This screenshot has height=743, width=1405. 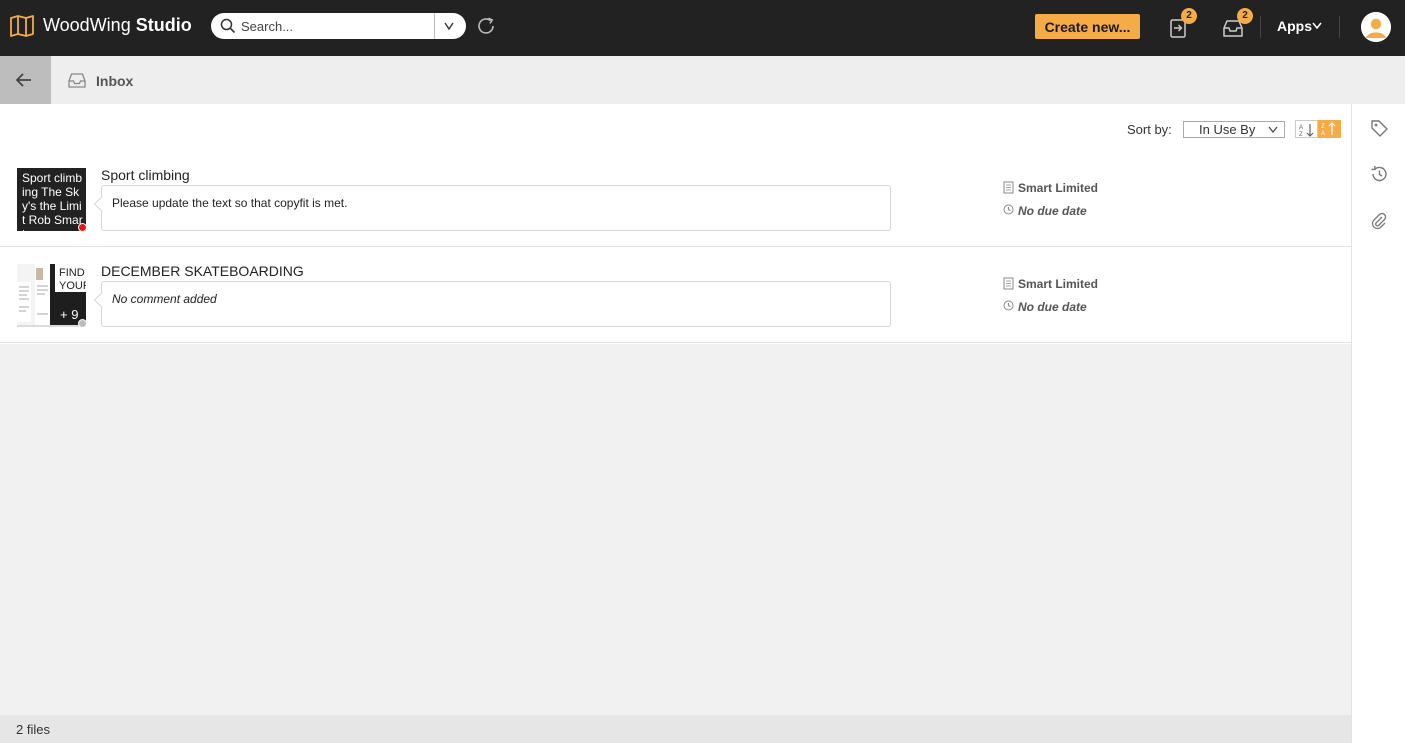 What do you see at coordinates (33, 729) in the screenshot?
I see `file-count: 2 files` at bounding box center [33, 729].